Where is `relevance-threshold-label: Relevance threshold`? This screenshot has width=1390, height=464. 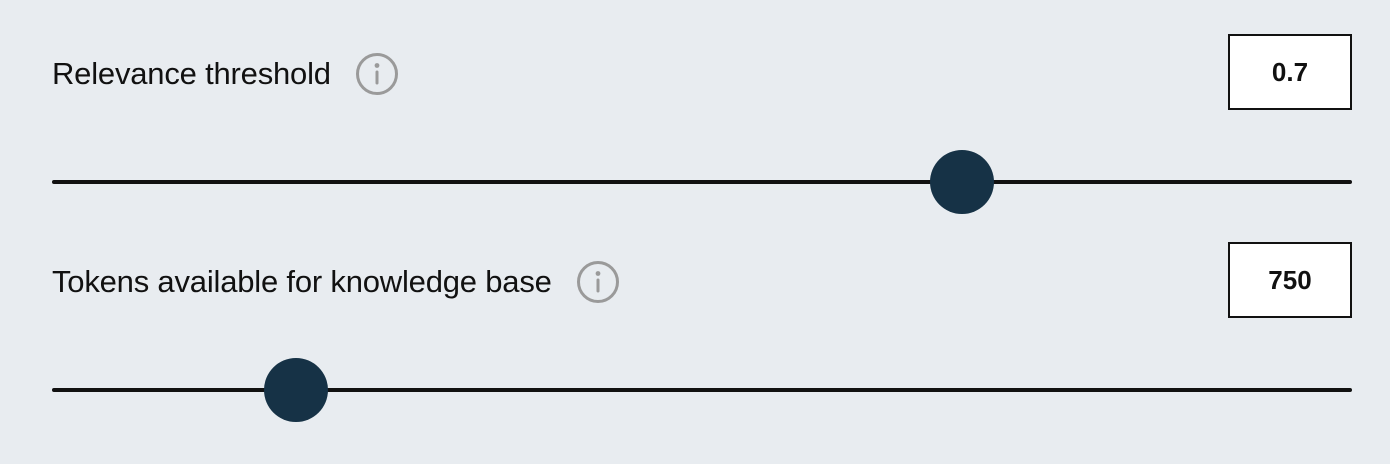
relevance-threshold-label: Relevance threshold is located at coordinates (191, 73).